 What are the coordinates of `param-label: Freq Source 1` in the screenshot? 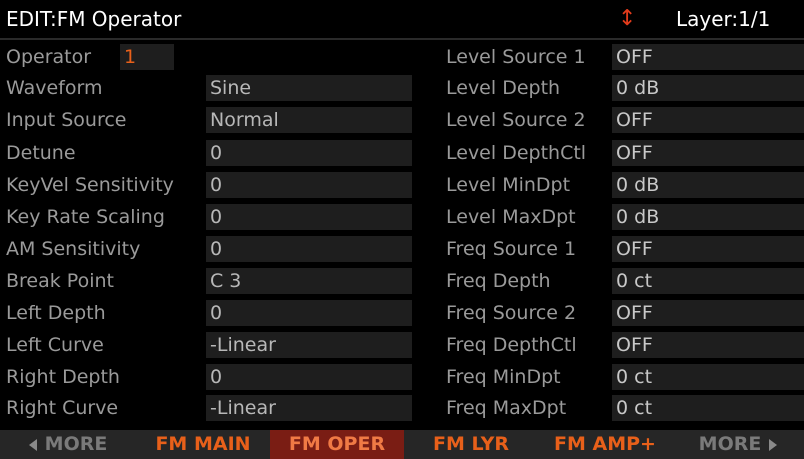 It's located at (511, 249).